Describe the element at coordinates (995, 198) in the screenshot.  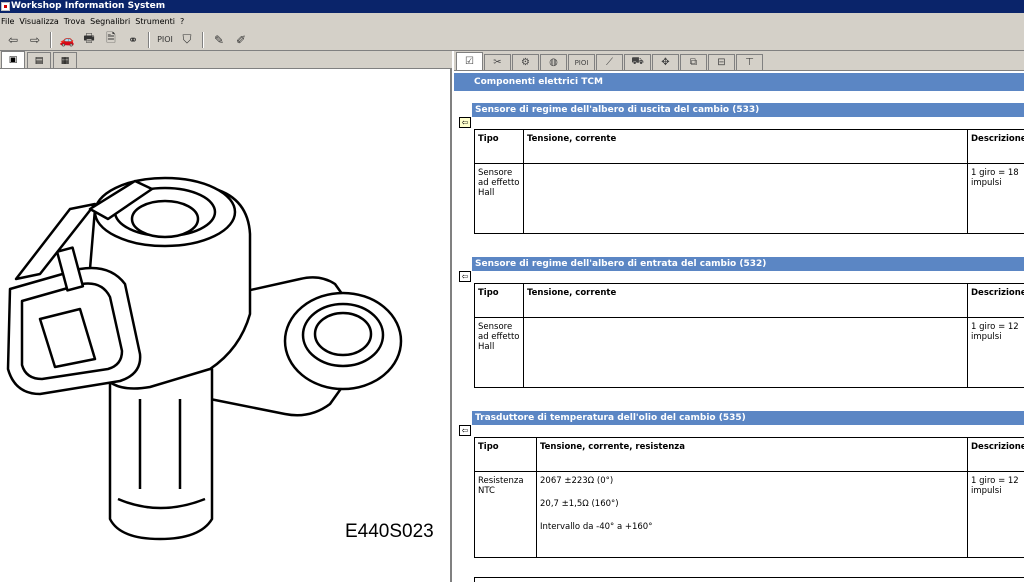
I see `cell-description: 1 giro = 18 impulsi` at that location.